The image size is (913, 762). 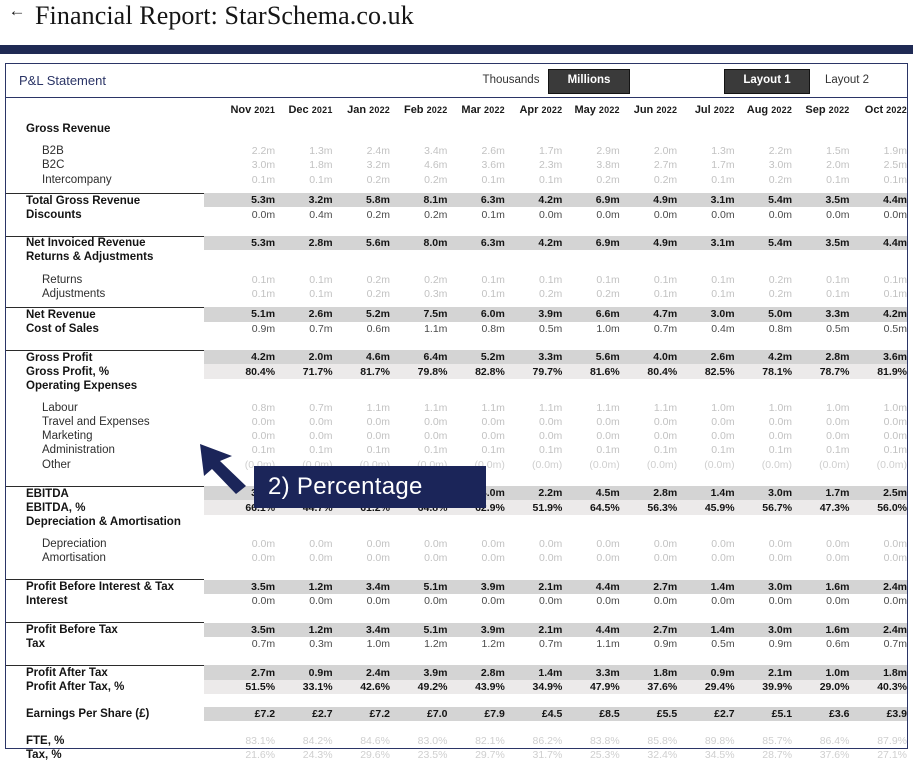 I want to click on cell-value: 87.9%, so click(x=892, y=741).